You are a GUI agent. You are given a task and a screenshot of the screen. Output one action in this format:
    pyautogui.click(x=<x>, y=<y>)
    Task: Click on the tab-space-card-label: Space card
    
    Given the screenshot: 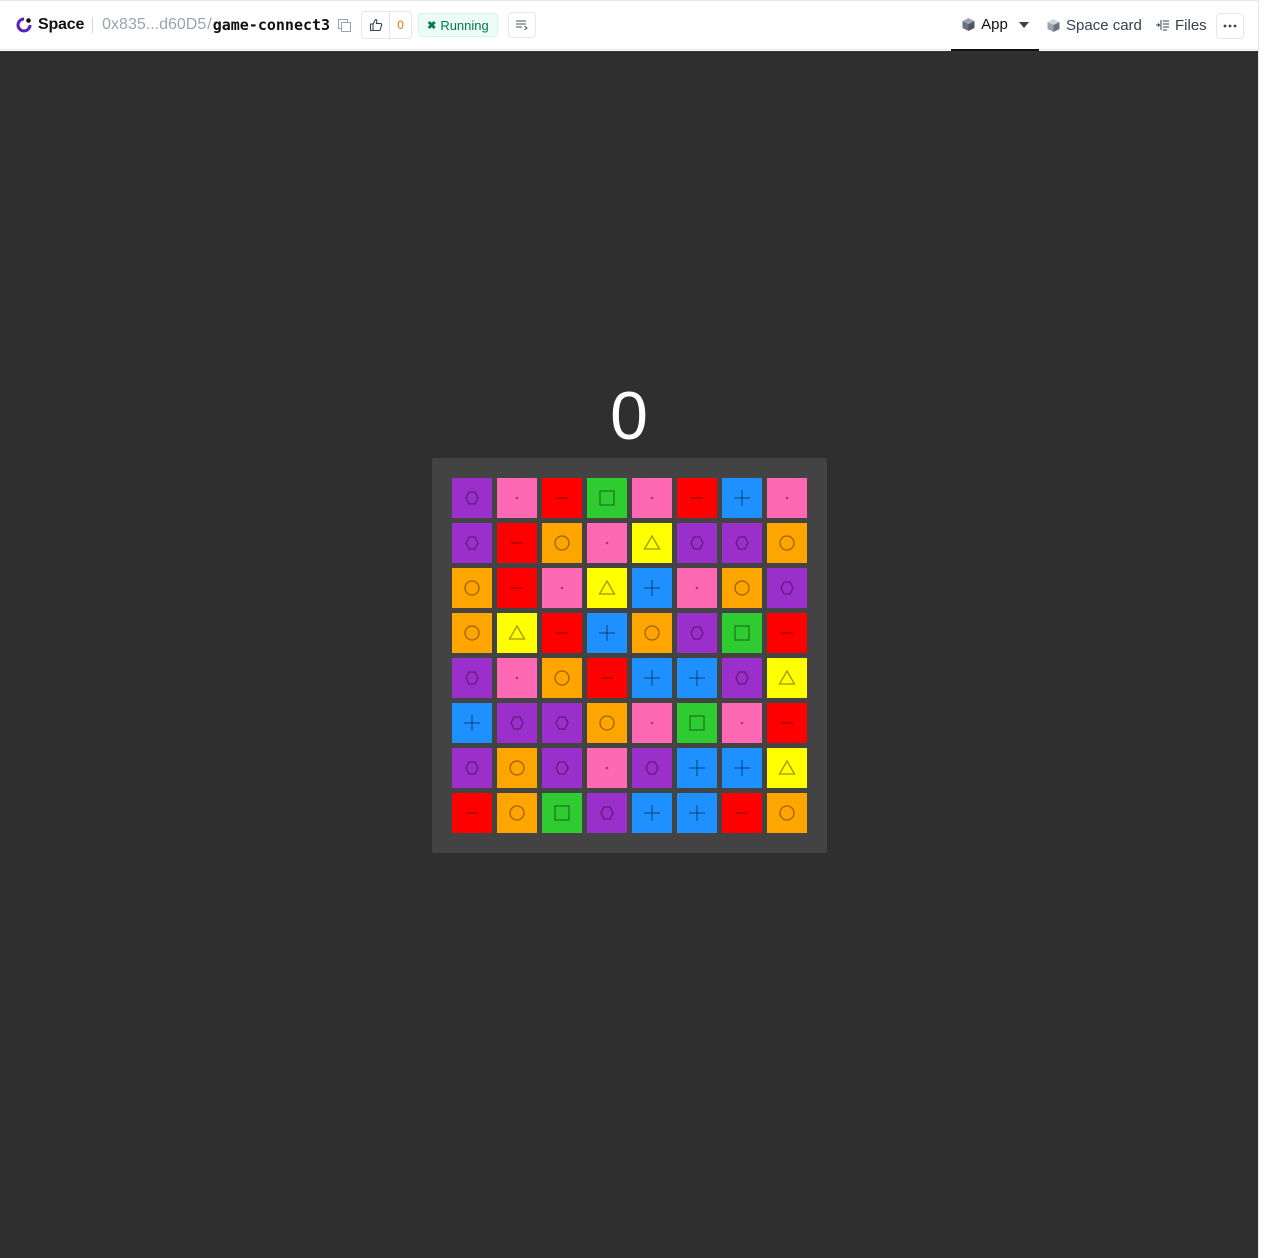 What is the action you would take?
    pyautogui.click(x=1104, y=25)
    